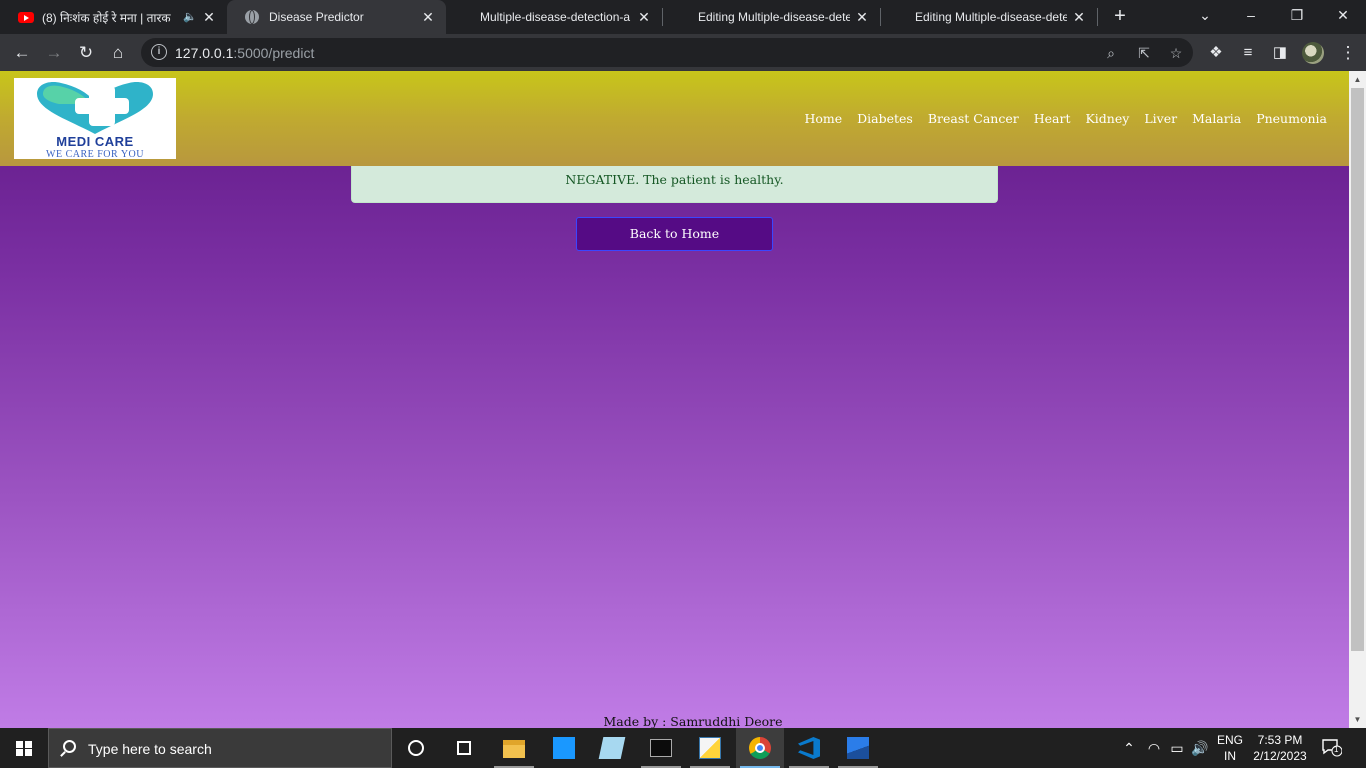  I want to click on vscode-icon, so click(809, 748).